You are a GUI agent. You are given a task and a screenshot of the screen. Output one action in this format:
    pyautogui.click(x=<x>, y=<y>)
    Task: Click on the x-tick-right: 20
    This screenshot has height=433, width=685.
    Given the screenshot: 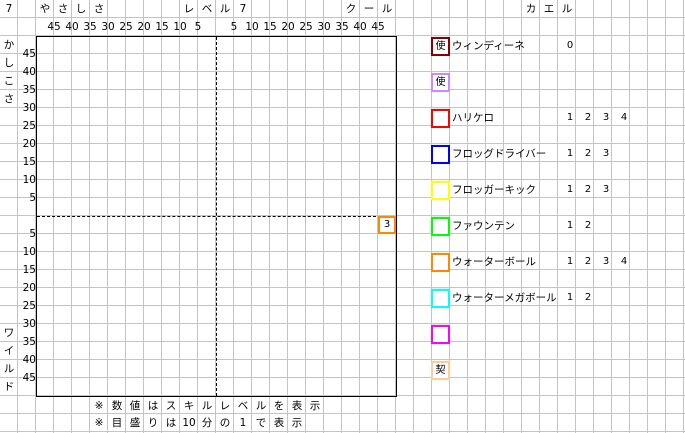 What is the action you would take?
    pyautogui.click(x=288, y=27)
    